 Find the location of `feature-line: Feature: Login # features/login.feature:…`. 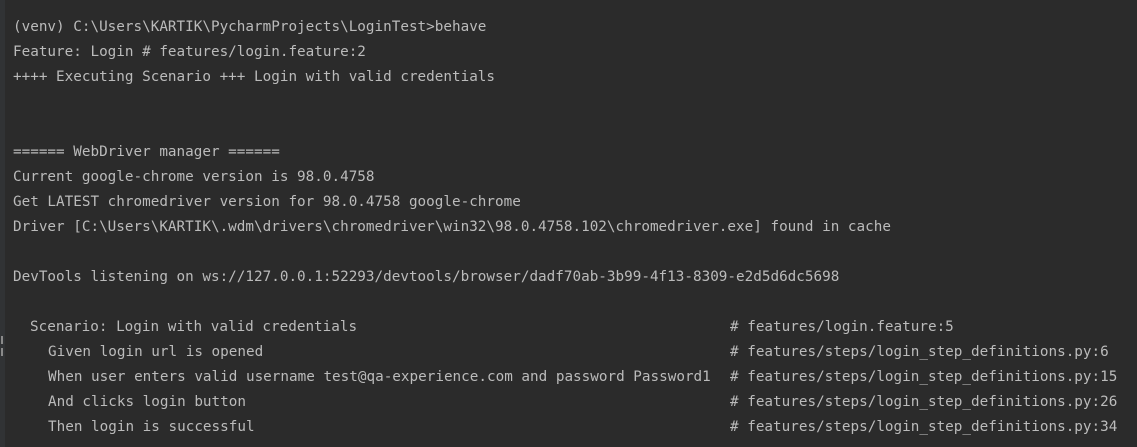

feature-line: Feature: Login # features/login.feature:… is located at coordinates (189, 52).